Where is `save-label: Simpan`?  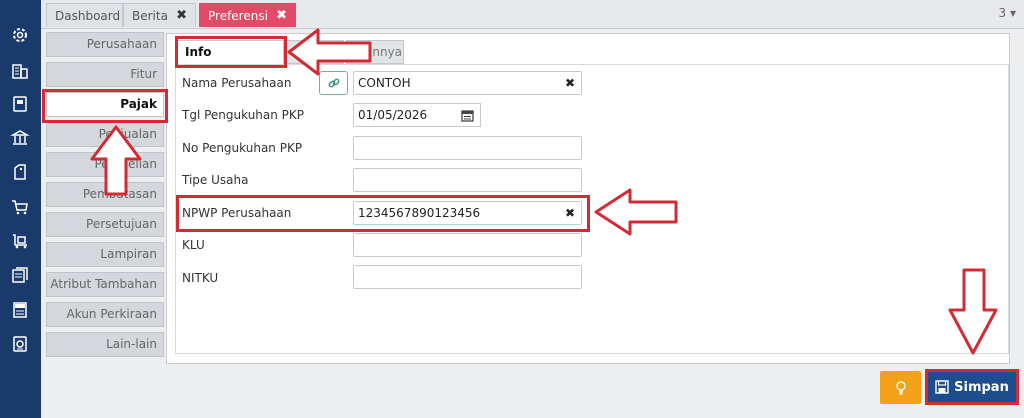
save-label: Simpan is located at coordinates (981, 387).